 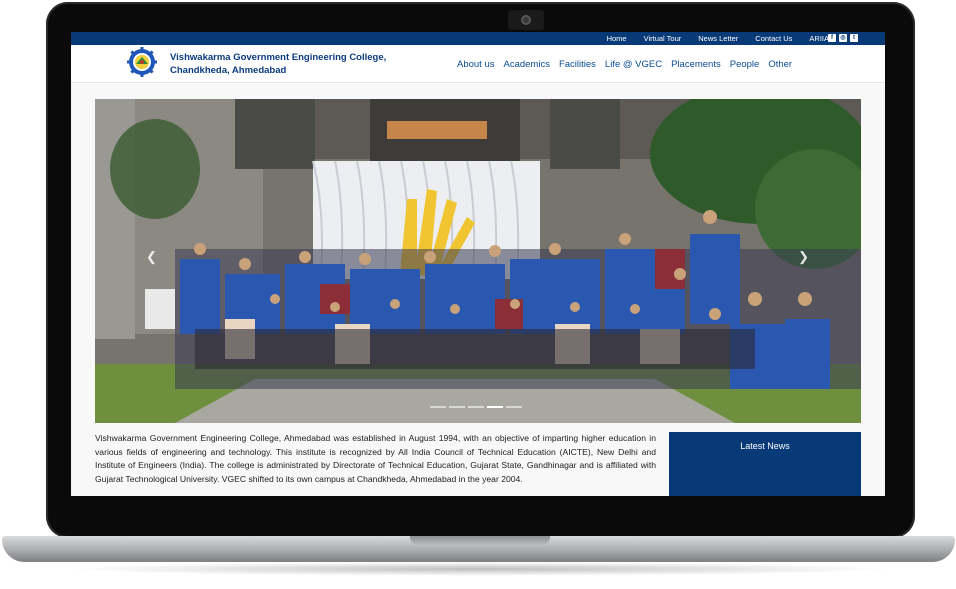 I want to click on camera-notch, so click(x=526, y=20).